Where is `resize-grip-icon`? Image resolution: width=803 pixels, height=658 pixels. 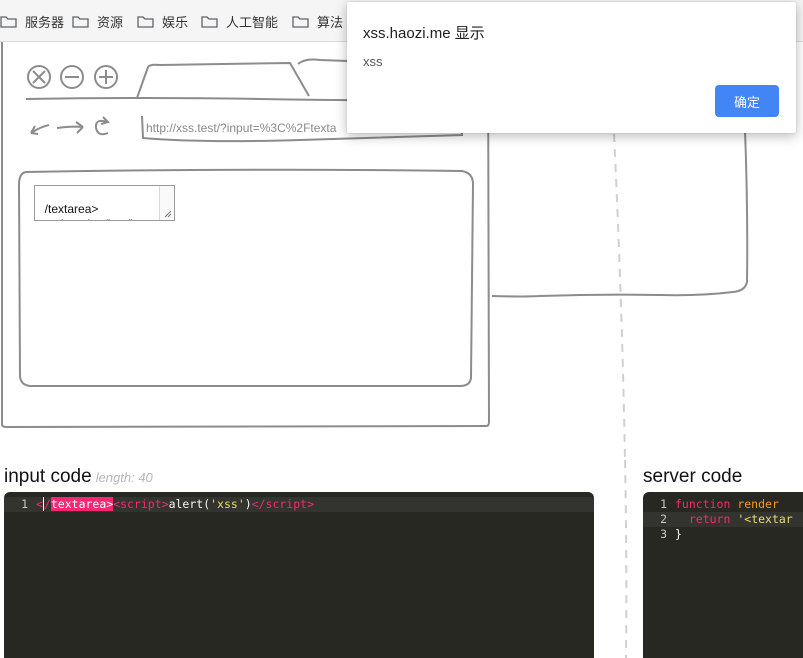 resize-grip-icon is located at coordinates (168, 214).